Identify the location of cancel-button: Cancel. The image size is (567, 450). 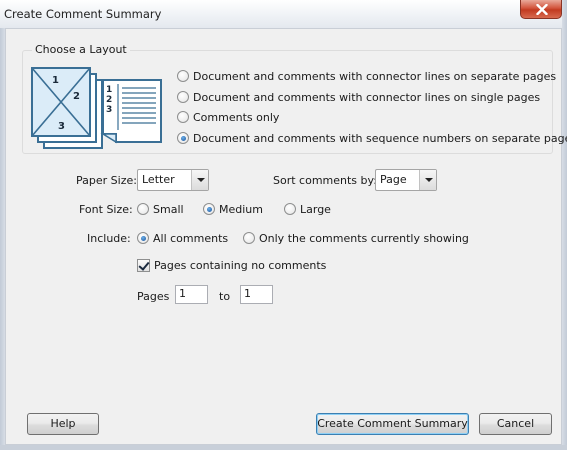
(515, 424).